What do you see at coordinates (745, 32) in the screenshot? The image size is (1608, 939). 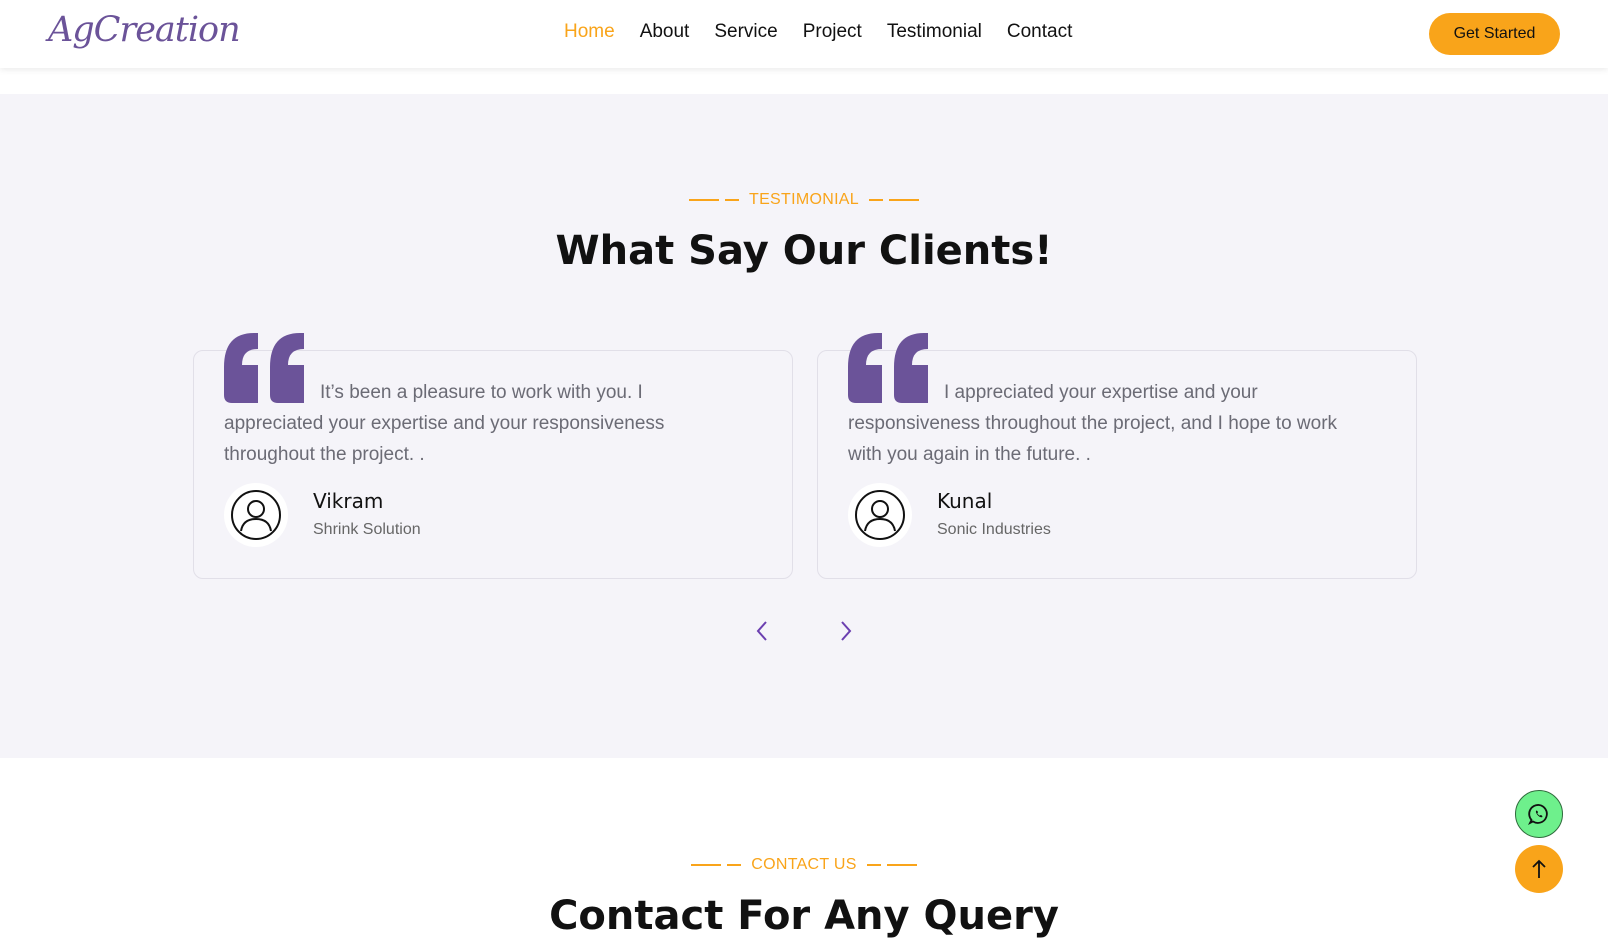 I see `nav-service: Service` at bounding box center [745, 32].